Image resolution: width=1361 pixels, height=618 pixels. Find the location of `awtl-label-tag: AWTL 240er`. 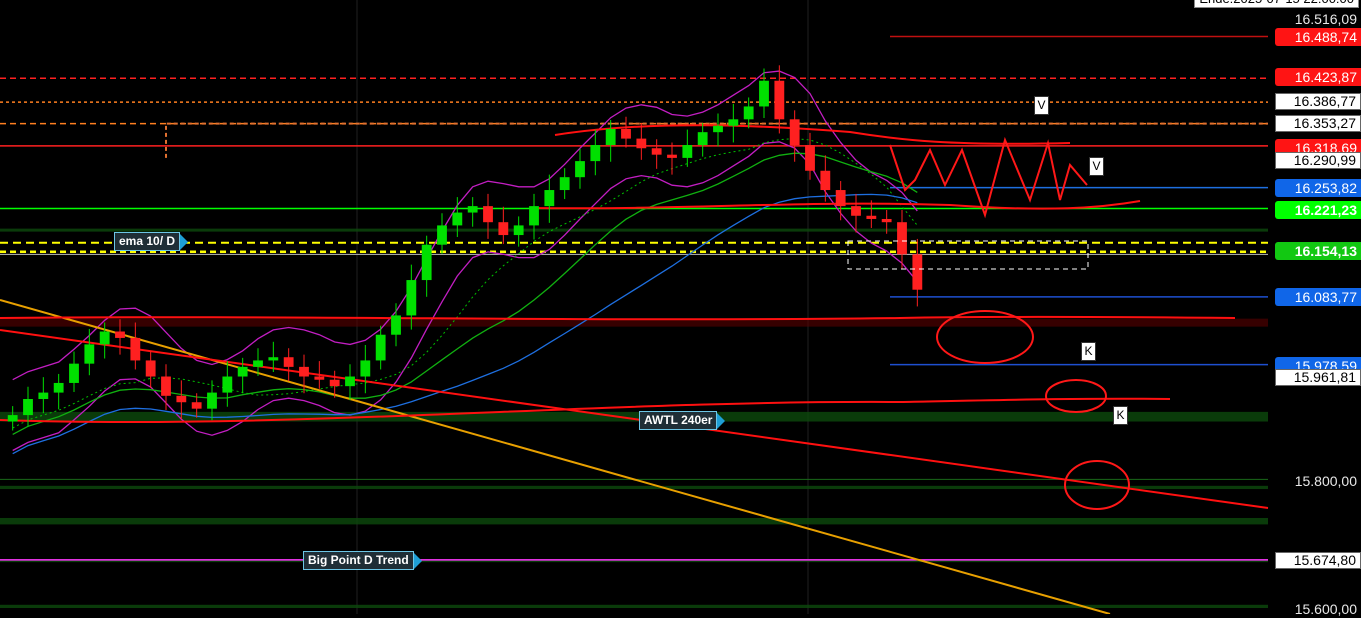

awtl-label-tag: AWTL 240er is located at coordinates (678, 420).